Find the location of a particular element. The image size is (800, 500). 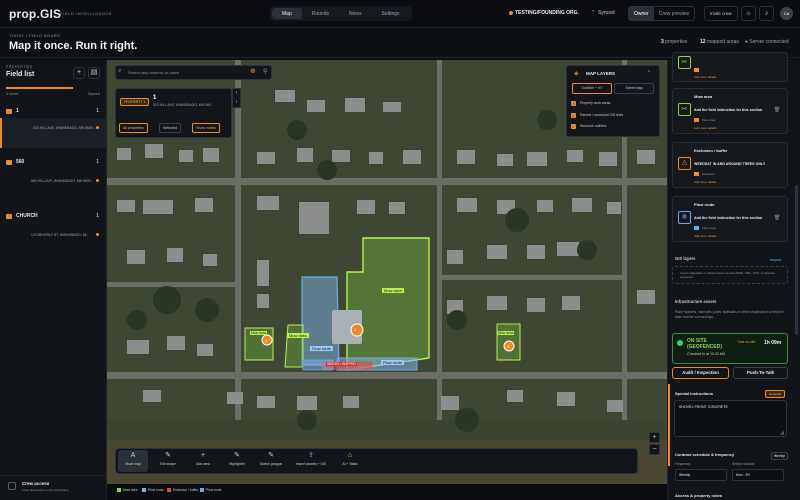

org-selector: TESTING/FOUNDING ORG. is located at coordinates (547, 13).